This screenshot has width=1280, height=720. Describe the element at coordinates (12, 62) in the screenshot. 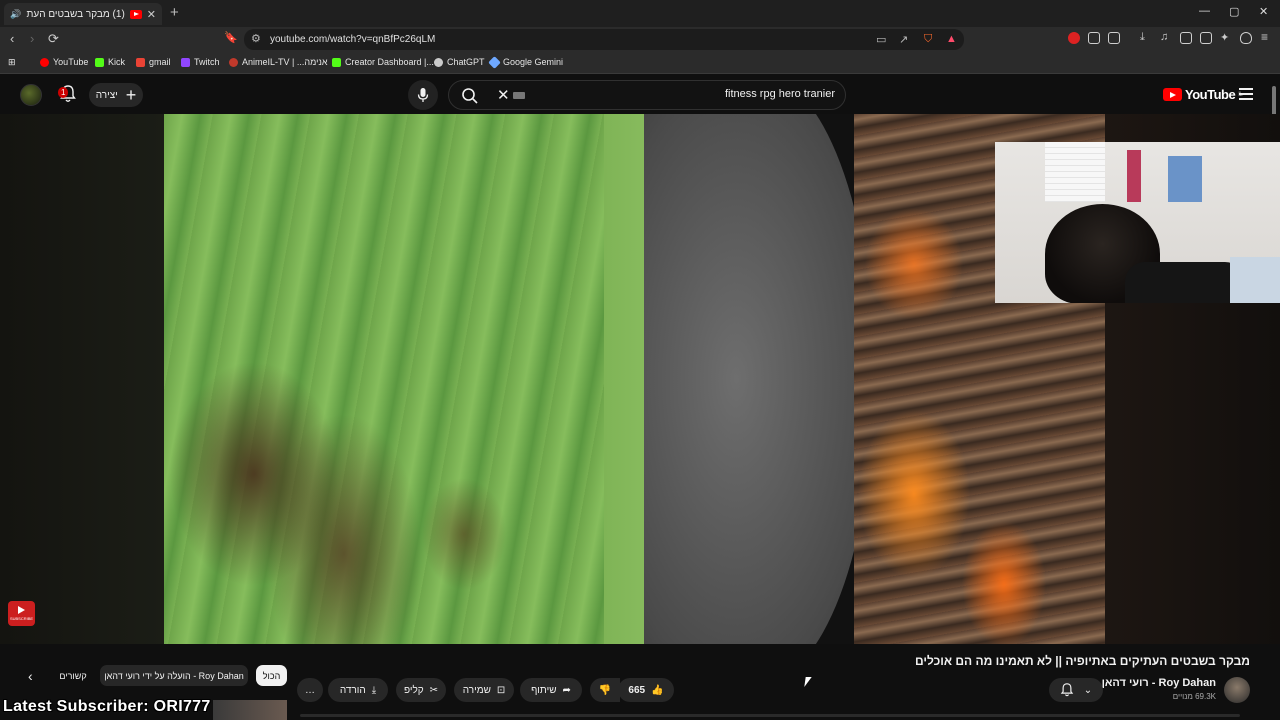

I see `apps-grid-icon: ⊞` at that location.